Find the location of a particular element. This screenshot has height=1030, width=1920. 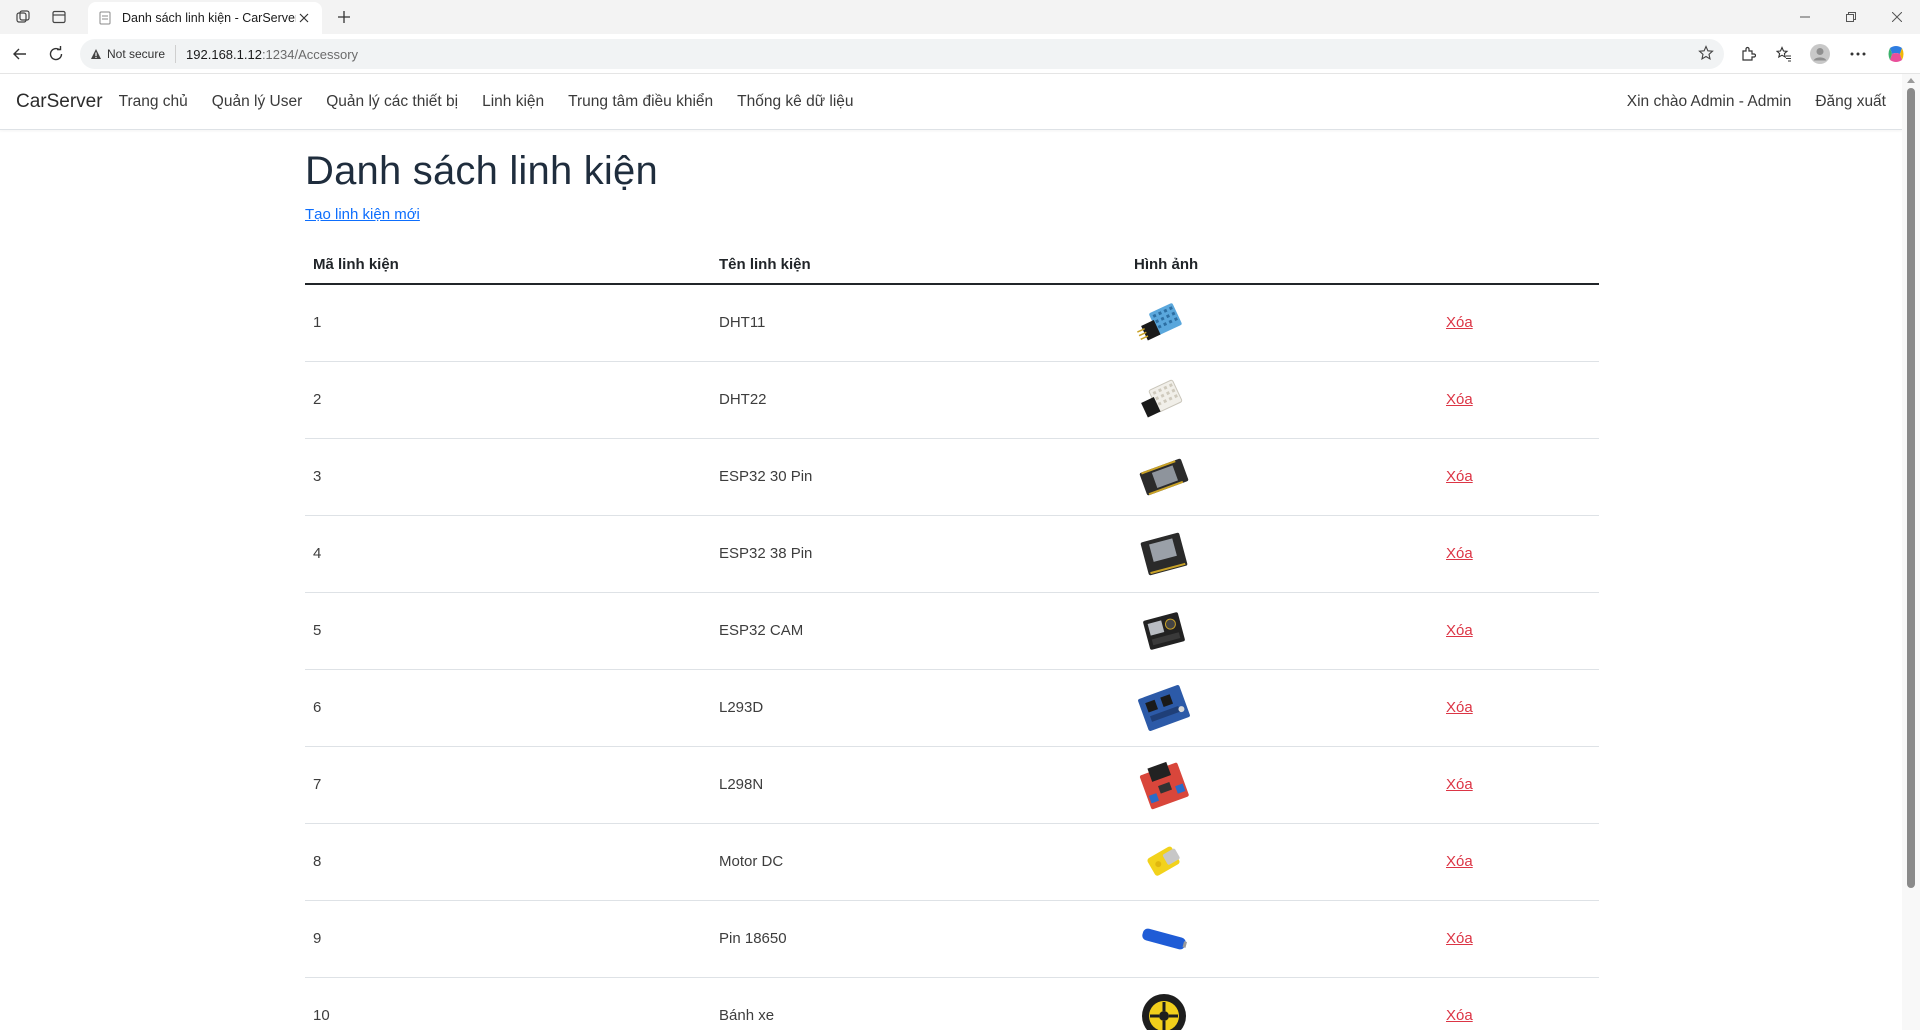

page-favicon-icon is located at coordinates (105, 18).